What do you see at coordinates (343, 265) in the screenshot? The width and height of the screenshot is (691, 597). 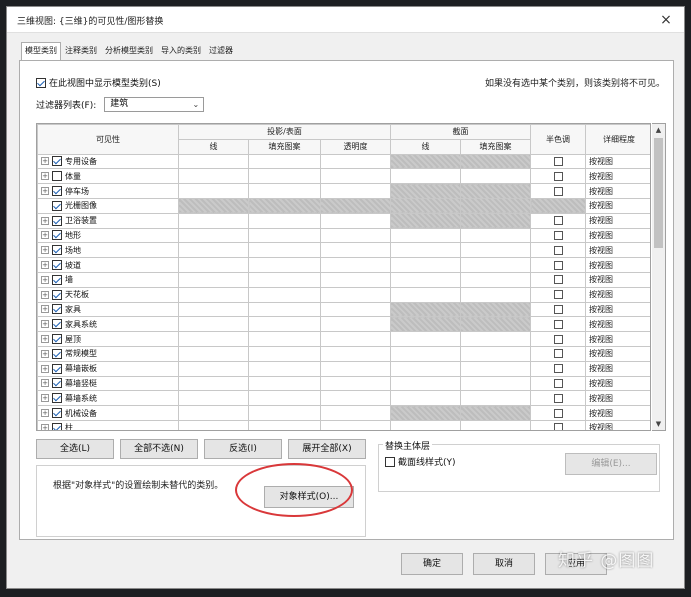 I see `table-row: + 坡道 按视图` at bounding box center [343, 265].